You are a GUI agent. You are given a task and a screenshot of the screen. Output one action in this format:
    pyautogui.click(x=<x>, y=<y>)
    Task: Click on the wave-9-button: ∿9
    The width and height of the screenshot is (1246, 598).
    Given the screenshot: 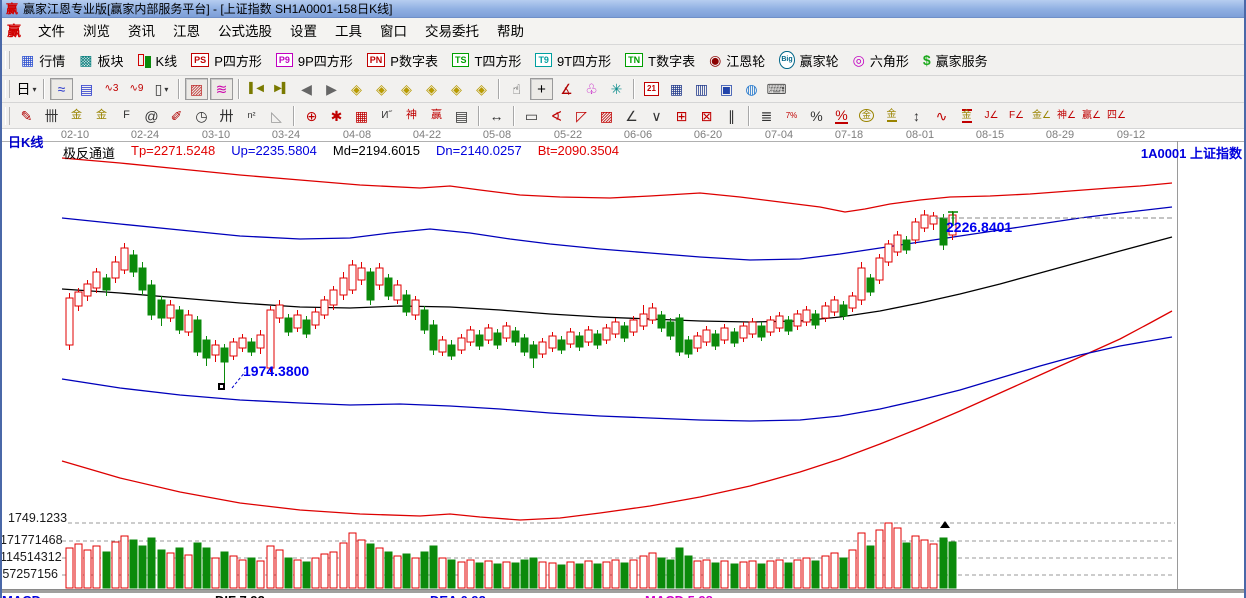 What is the action you would take?
    pyautogui.click(x=136, y=89)
    